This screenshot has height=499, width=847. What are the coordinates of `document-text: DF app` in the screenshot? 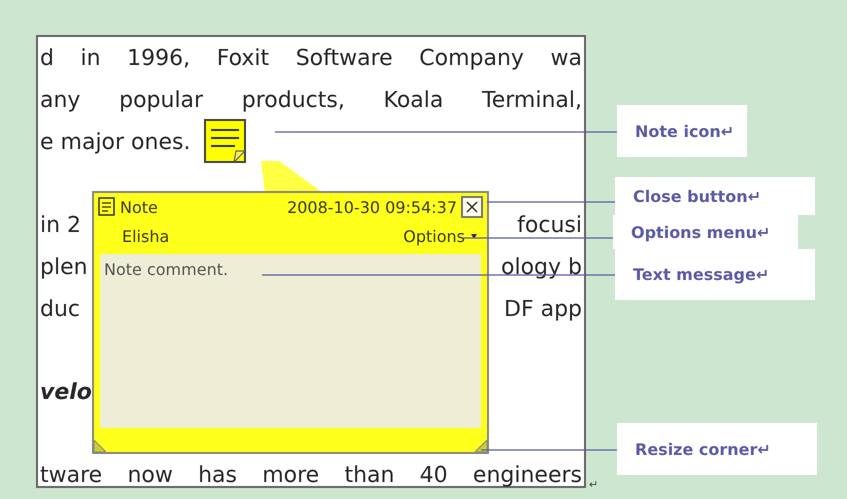 It's located at (543, 309).